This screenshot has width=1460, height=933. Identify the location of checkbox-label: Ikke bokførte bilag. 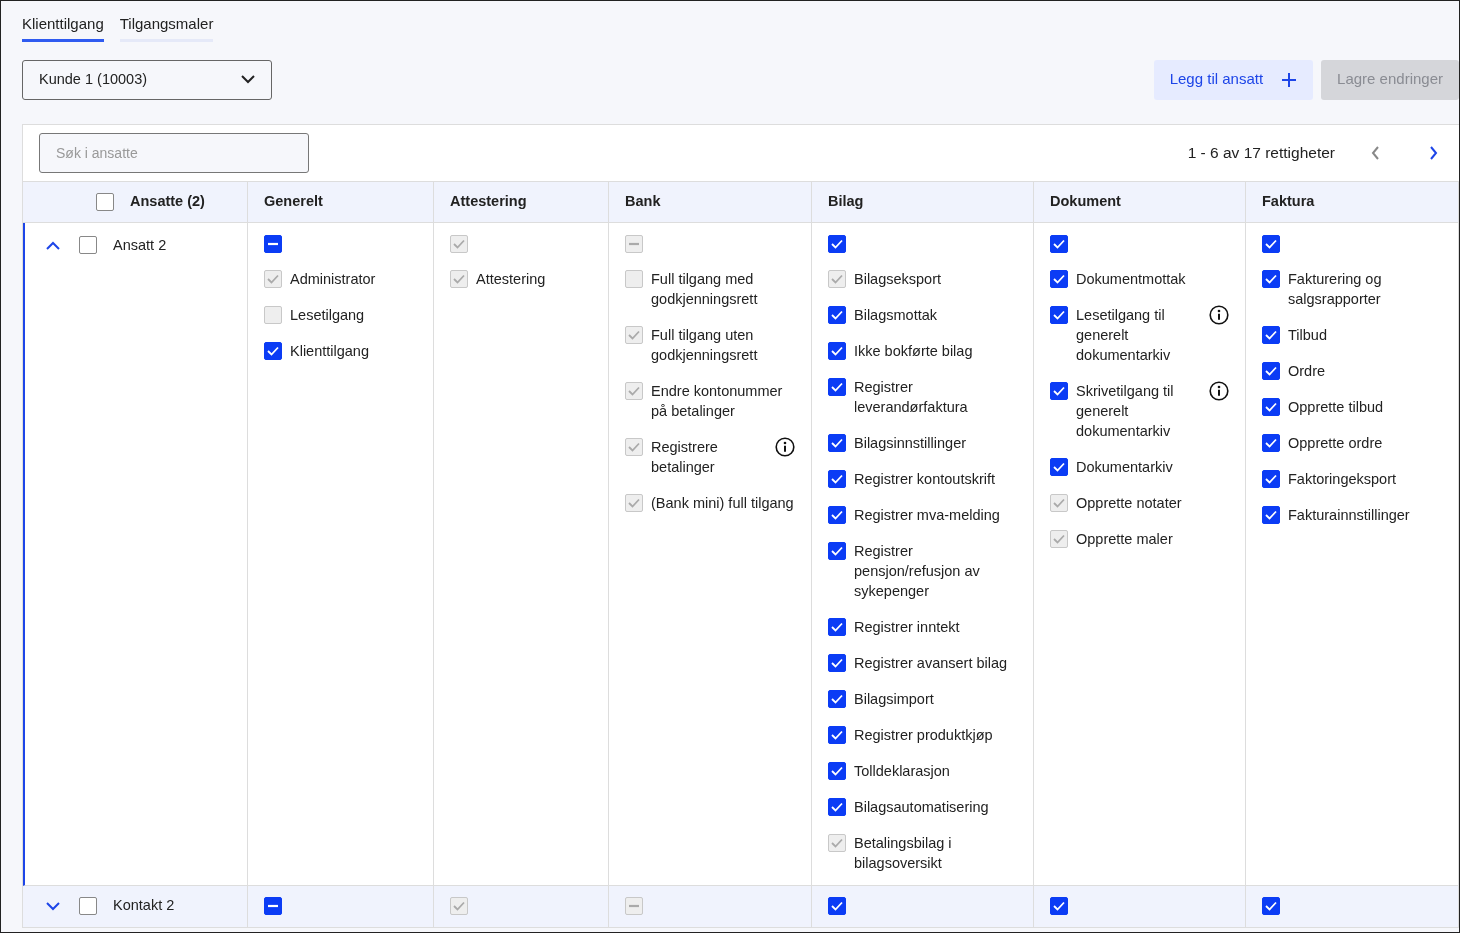
(914, 351).